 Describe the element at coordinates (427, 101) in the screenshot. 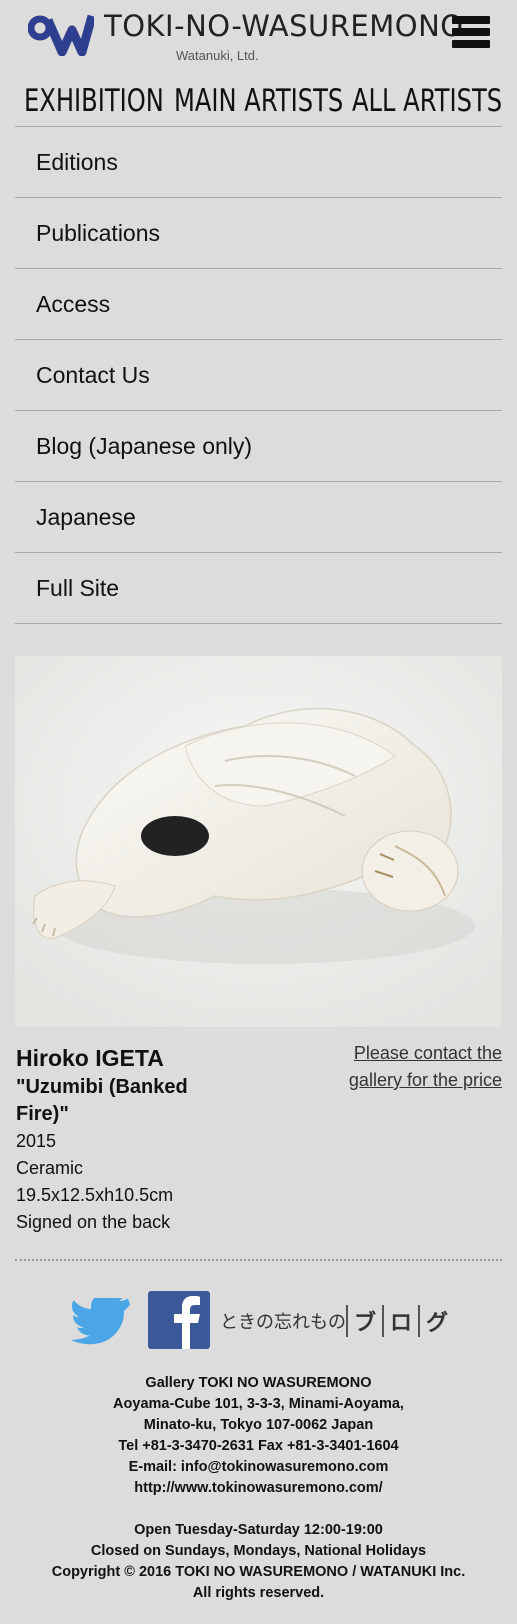

I see `nav-all-artists: ALL ARTISTS` at that location.